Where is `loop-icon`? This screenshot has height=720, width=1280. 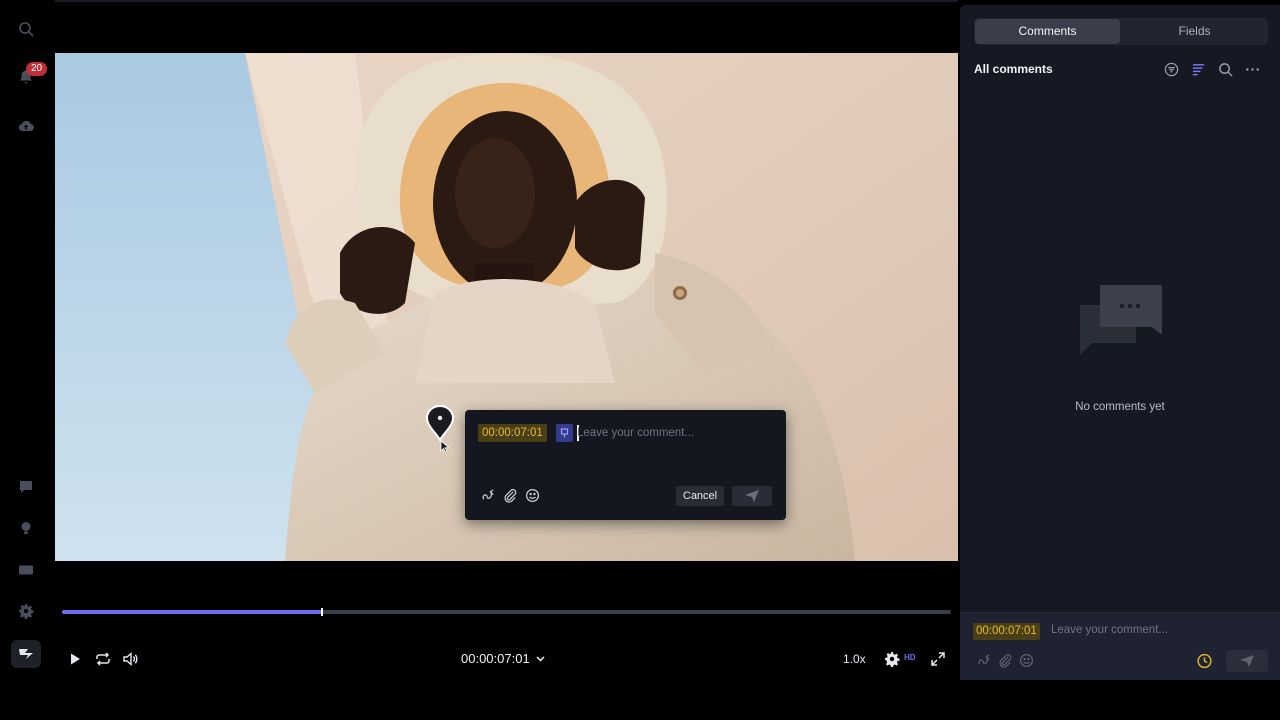
loop-icon is located at coordinates (103, 659).